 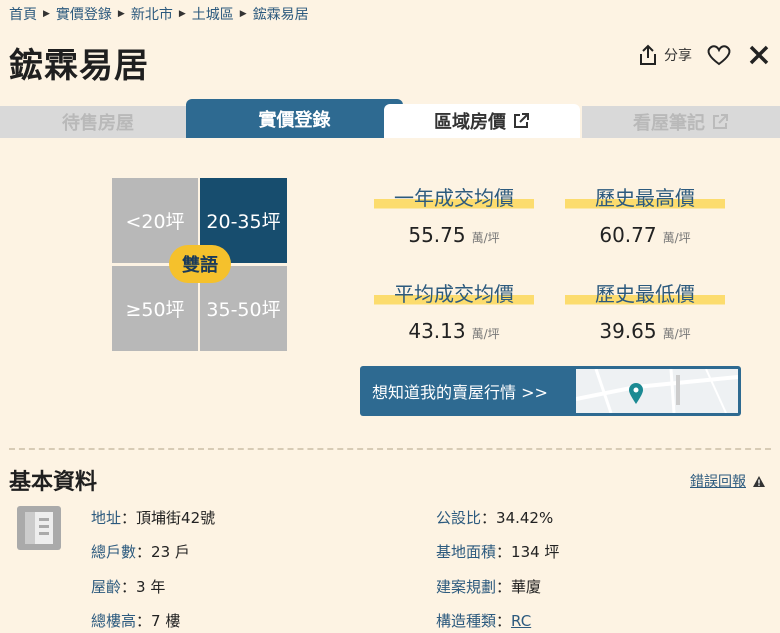 I want to click on tab-real-price: 實價登錄, so click(x=294, y=118).